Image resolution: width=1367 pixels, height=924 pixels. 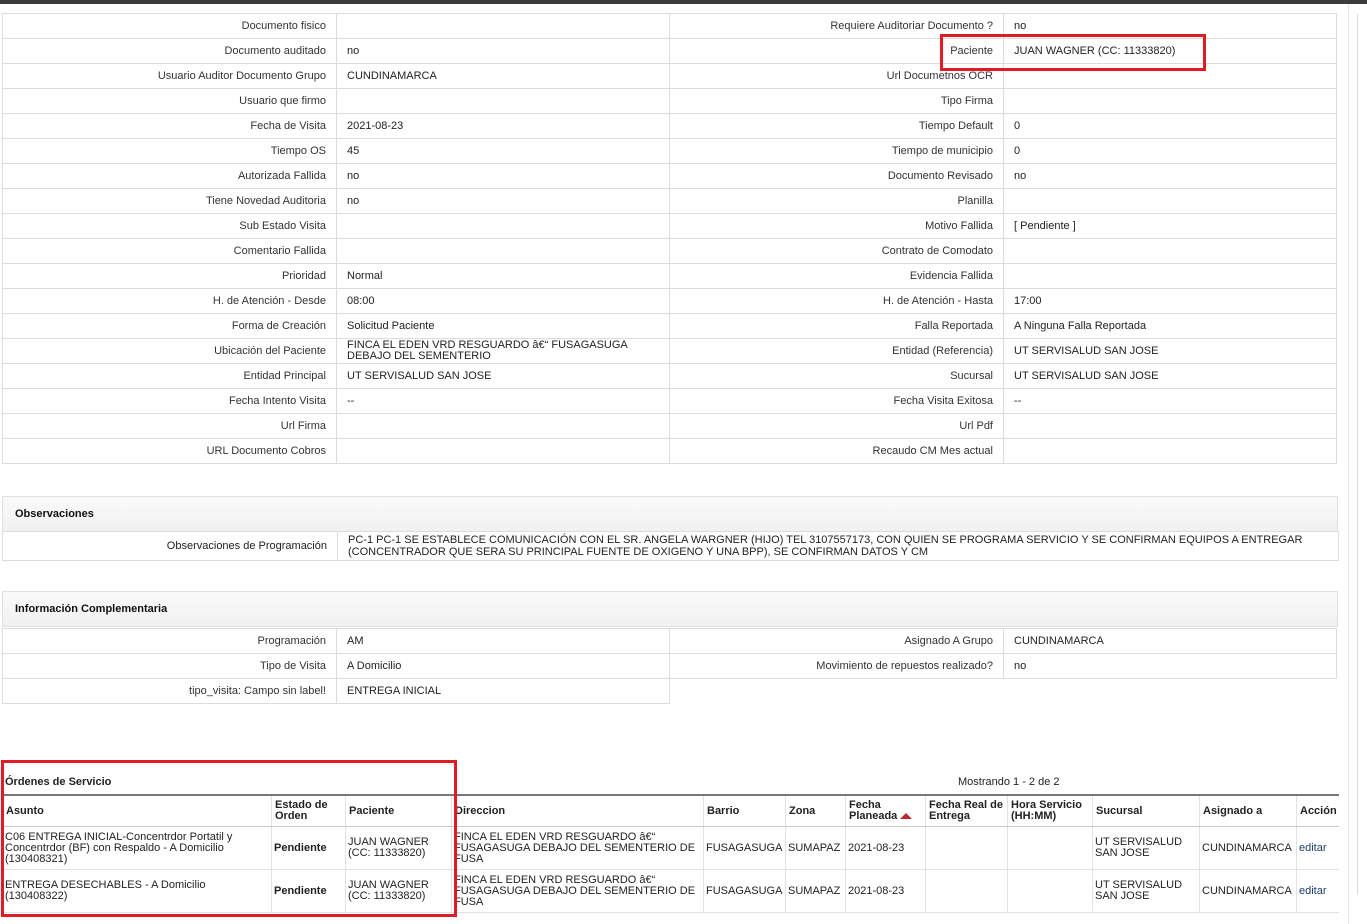 I want to click on detail-row: Autorizada Fallida no Documento Revisado no, so click(x=669, y=176).